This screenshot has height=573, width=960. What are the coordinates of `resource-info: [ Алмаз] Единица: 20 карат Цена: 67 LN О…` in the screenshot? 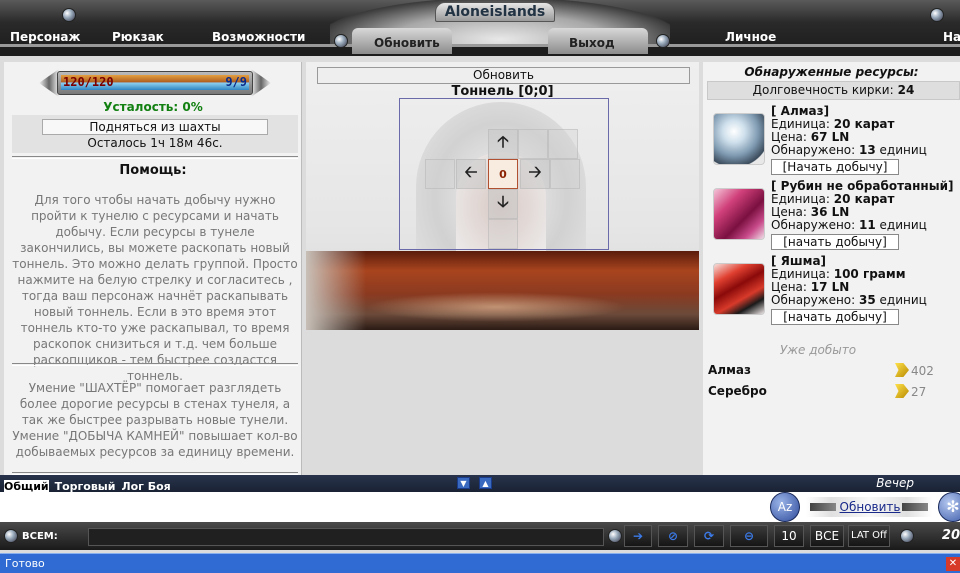 It's located at (865, 140).